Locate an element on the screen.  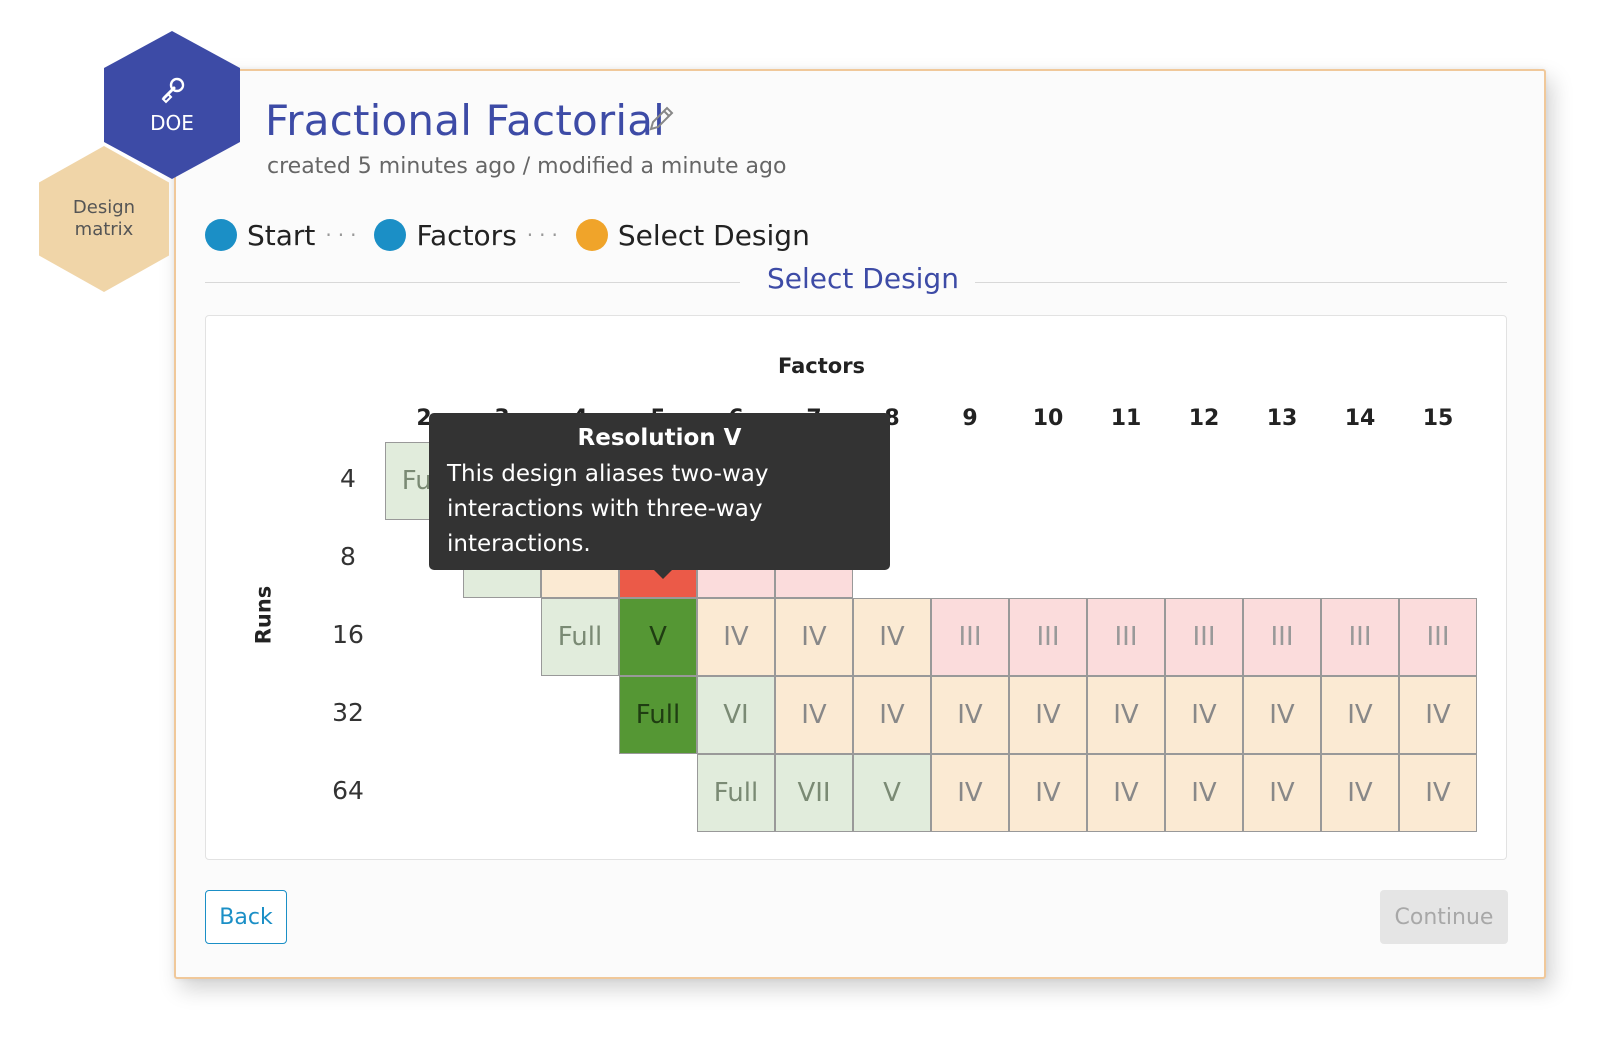
design-cell-64runs-14factors: IV is located at coordinates (1360, 793).